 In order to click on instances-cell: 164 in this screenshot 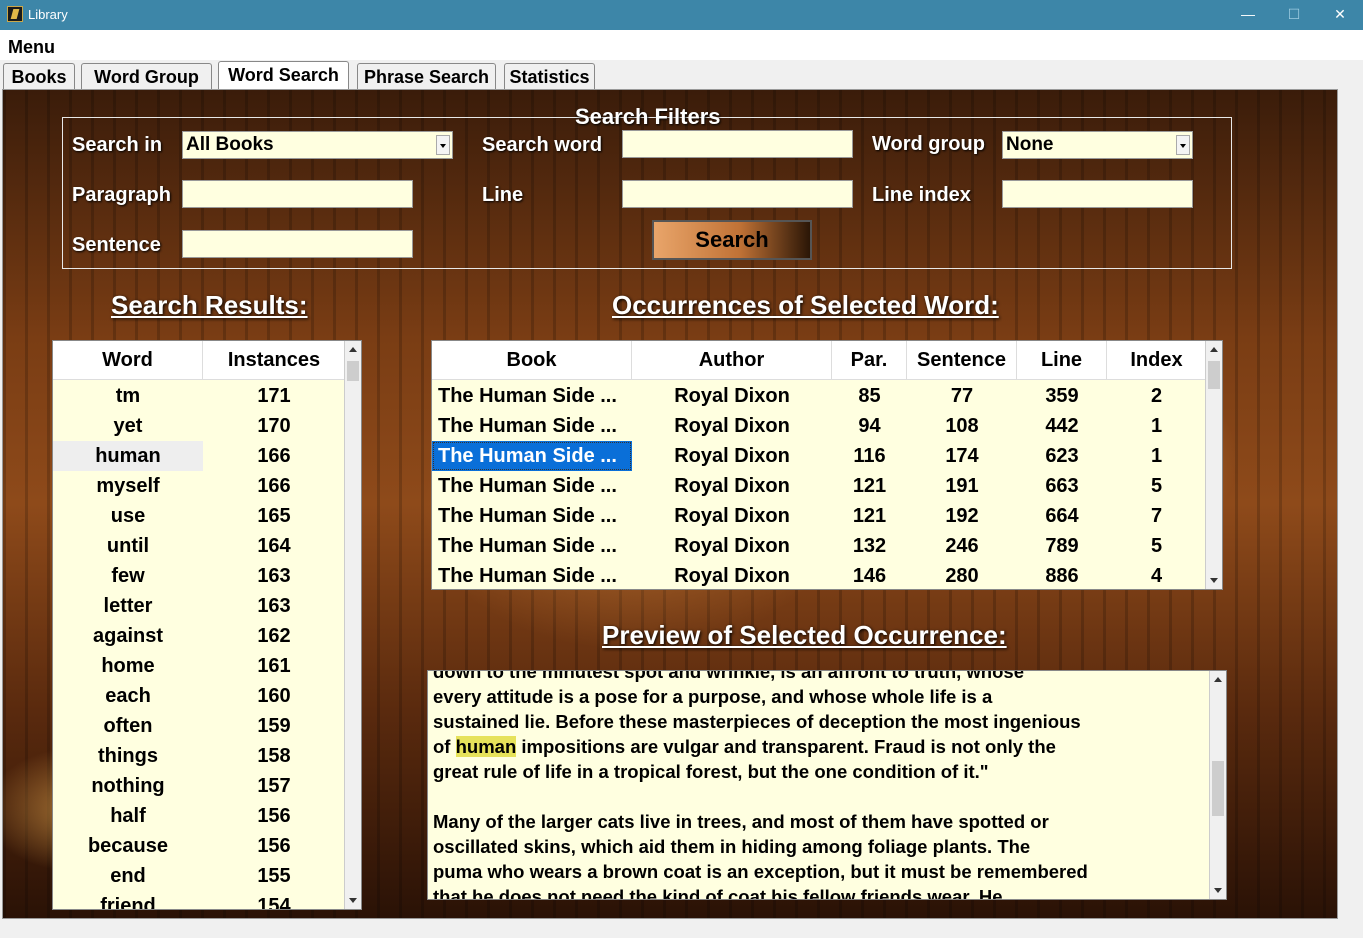, I will do `click(274, 546)`.